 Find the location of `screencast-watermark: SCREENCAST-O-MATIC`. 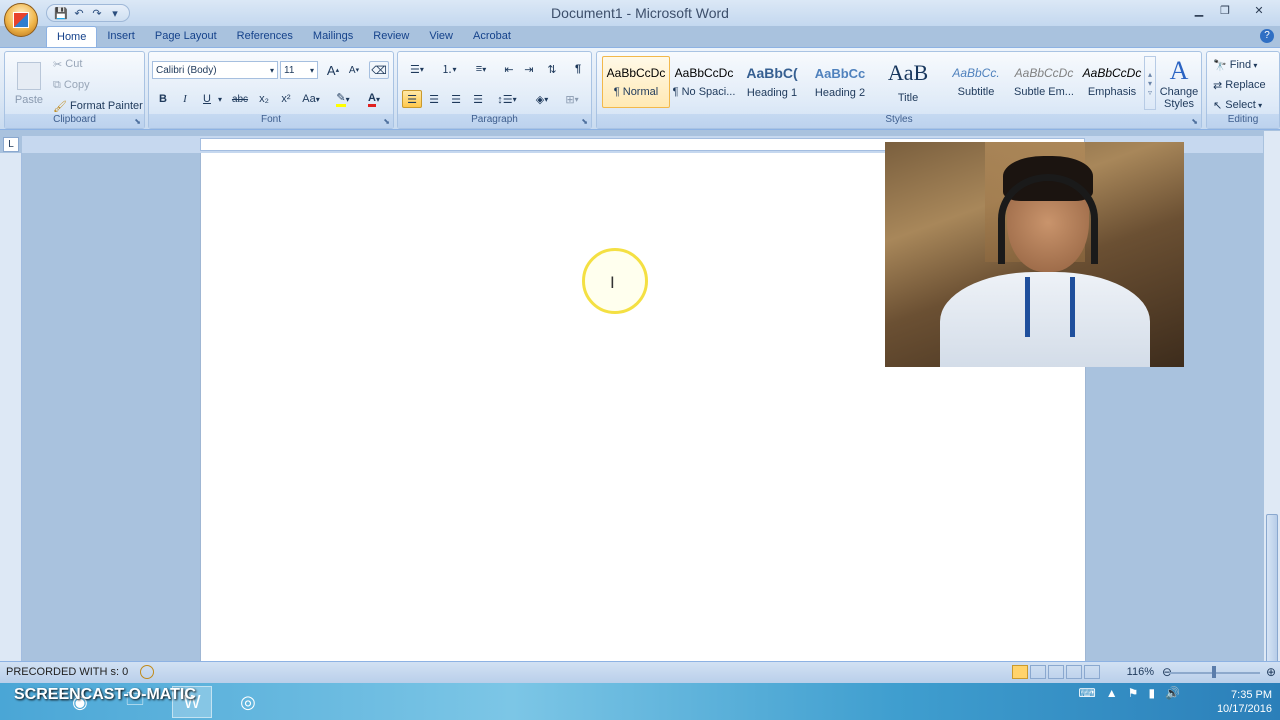

screencast-watermark: SCREENCAST-O-MATIC is located at coordinates (105, 694).